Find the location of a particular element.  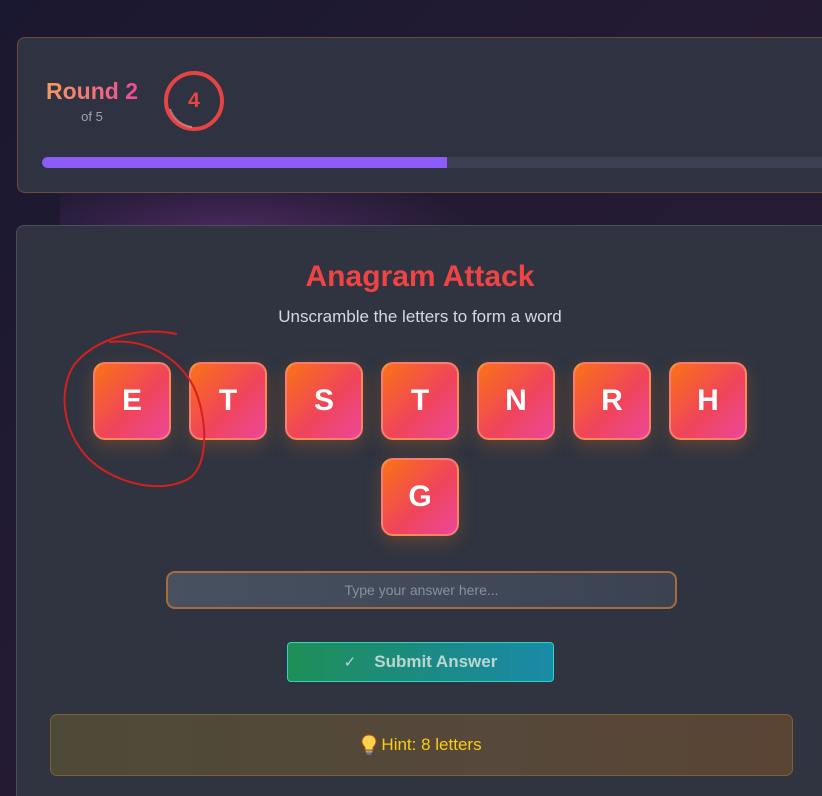

letter-tile: G is located at coordinates (420, 497).